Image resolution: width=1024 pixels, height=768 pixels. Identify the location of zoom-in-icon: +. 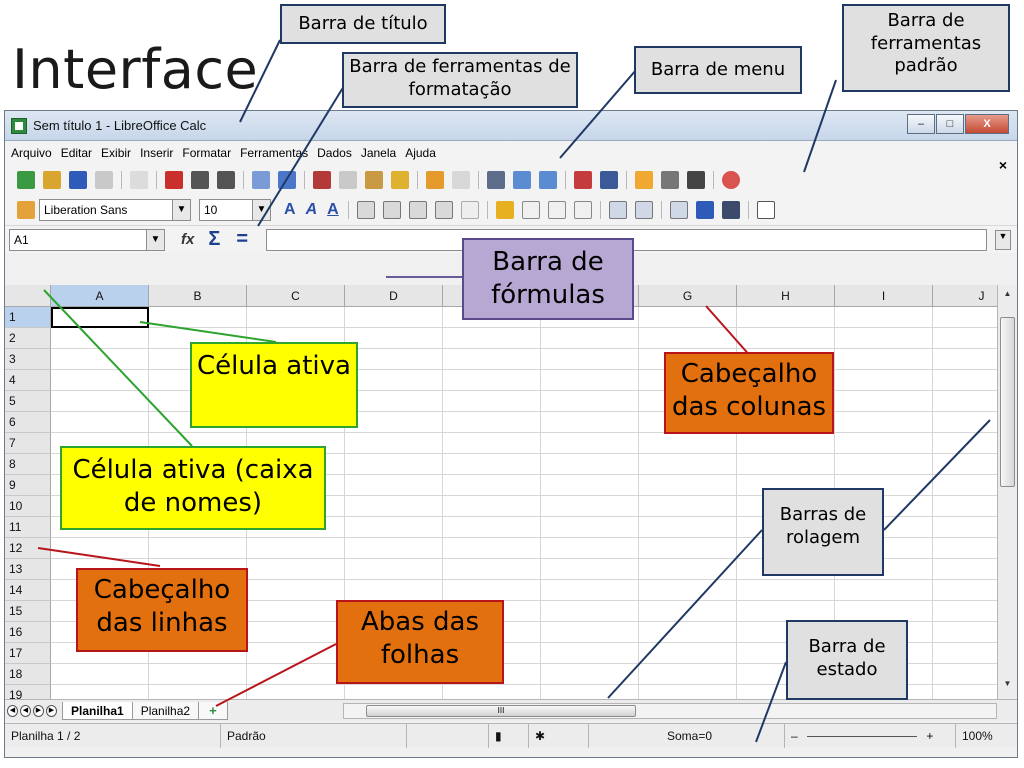
(929, 736).